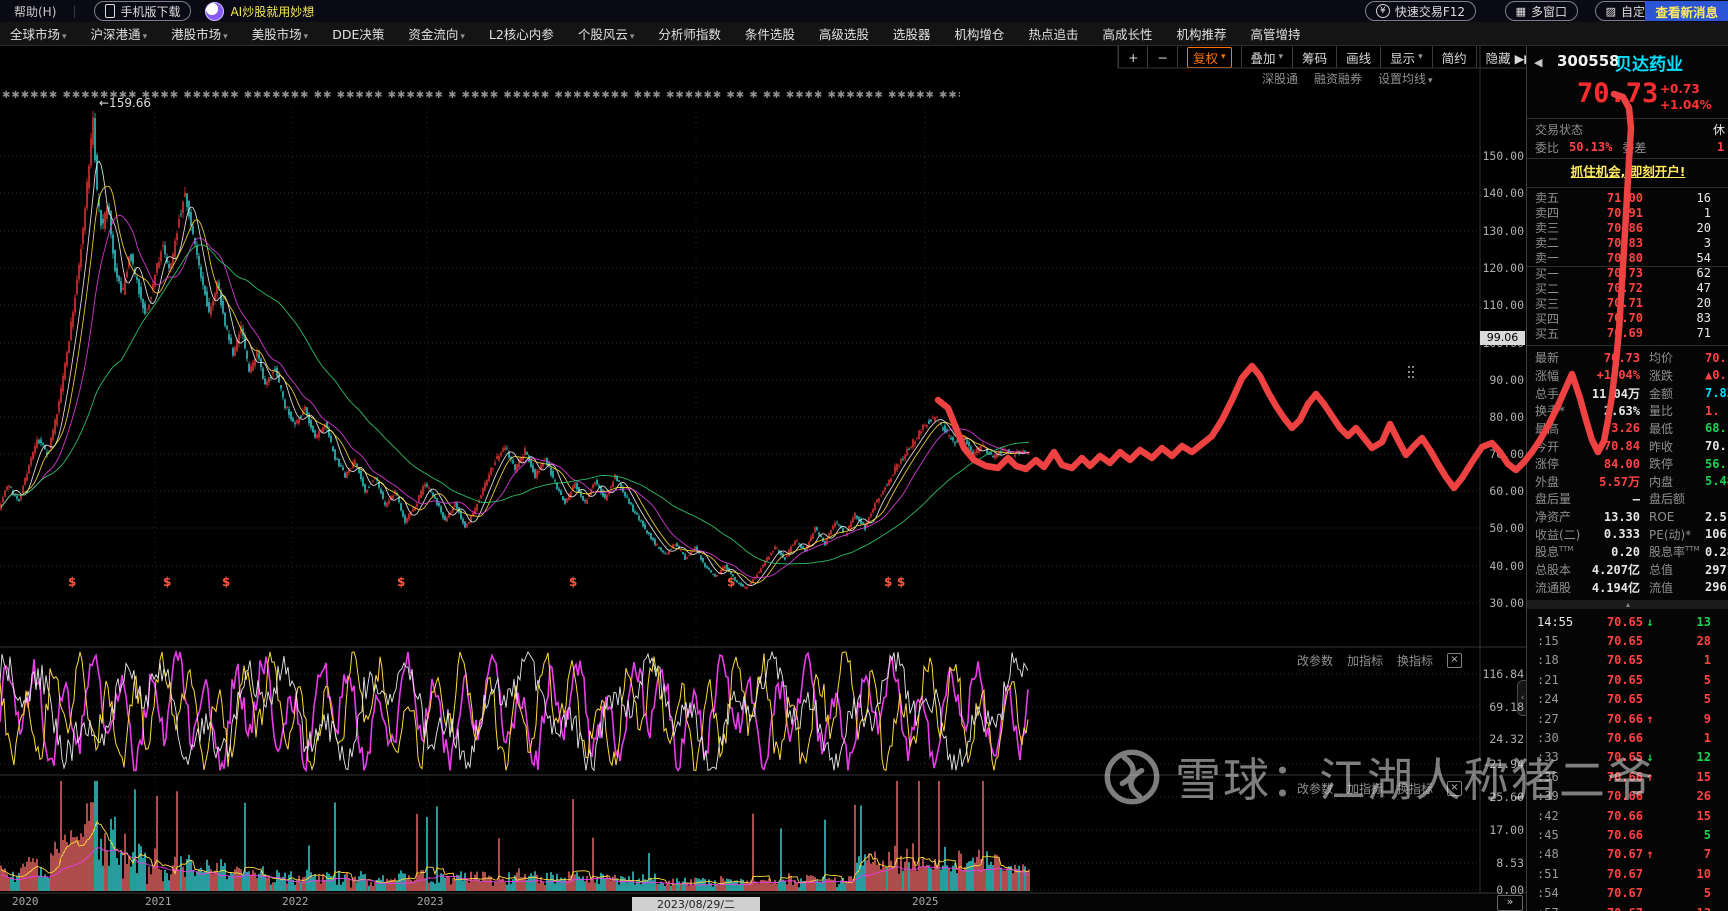 The image size is (1728, 911). Describe the element at coordinates (35, 11) in the screenshot. I see `help-menu: 帮助(H)` at that location.